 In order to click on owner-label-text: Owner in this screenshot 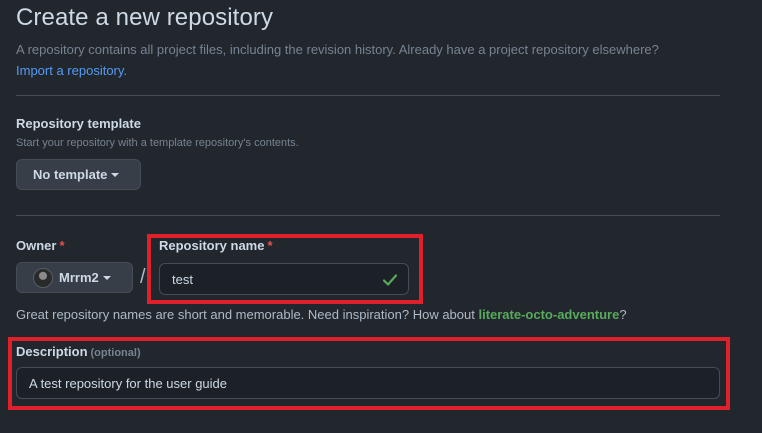, I will do `click(36, 245)`.